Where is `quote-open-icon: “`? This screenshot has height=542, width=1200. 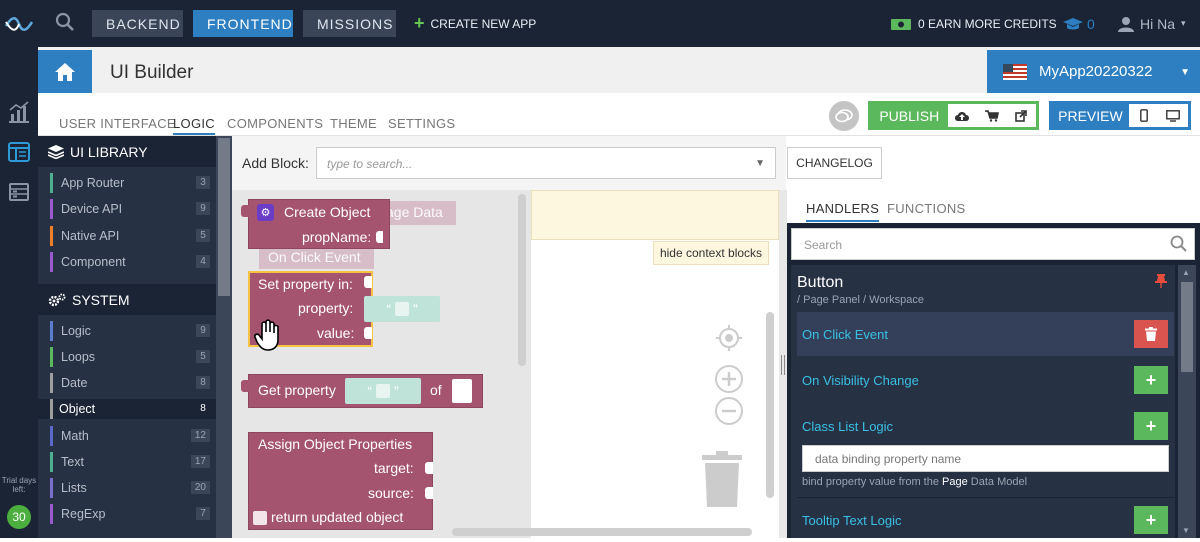 quote-open-icon: “ is located at coordinates (388, 309).